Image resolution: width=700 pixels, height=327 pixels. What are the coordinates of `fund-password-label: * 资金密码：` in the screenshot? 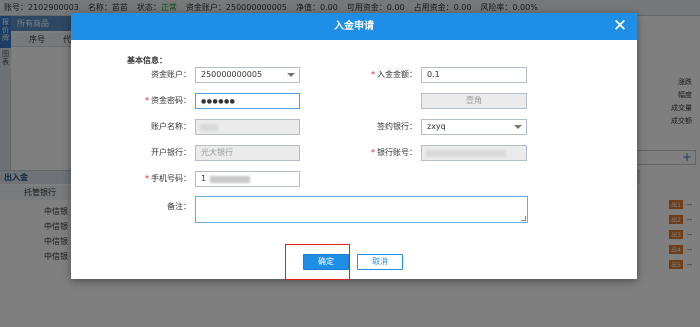 It's located at (156, 101).